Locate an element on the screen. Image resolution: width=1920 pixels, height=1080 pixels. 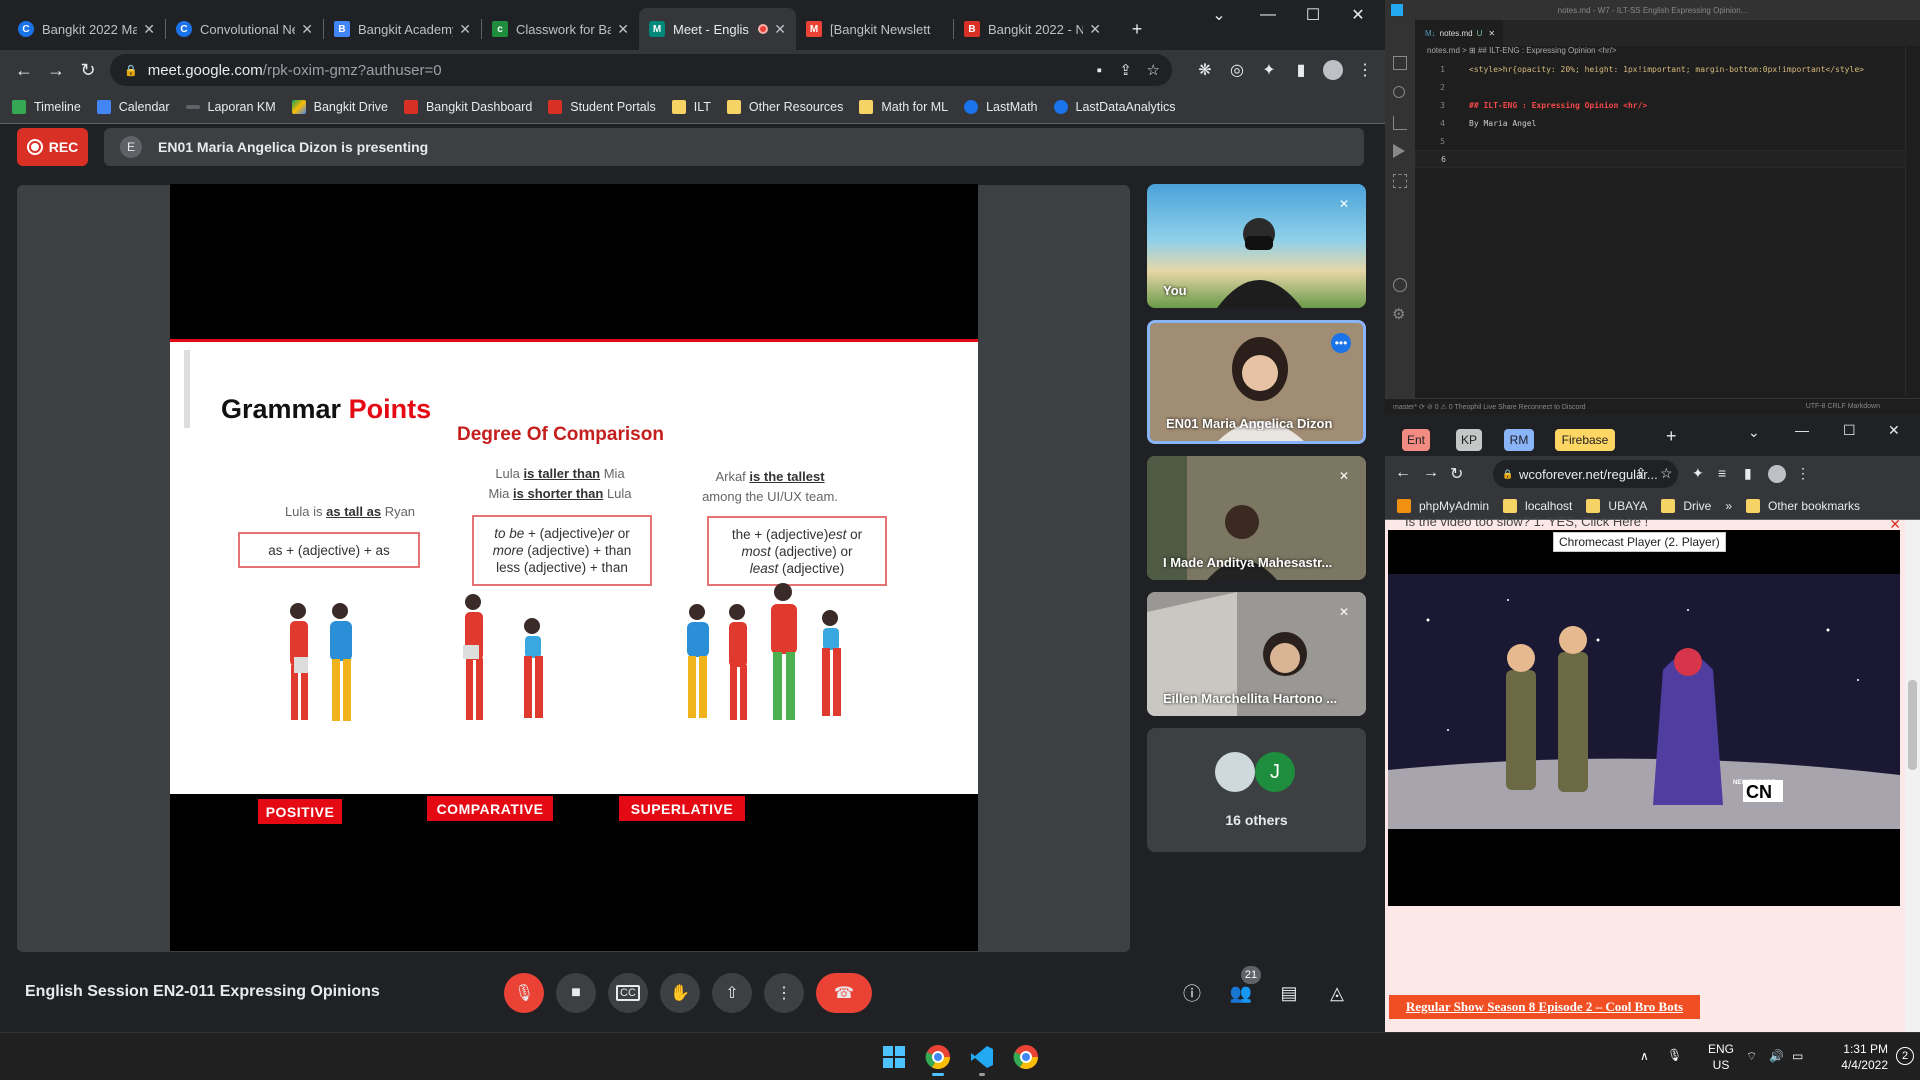
participant-tile-speaking: ••• EN01 Maria Angelica Dizon is located at coordinates (1256, 382).